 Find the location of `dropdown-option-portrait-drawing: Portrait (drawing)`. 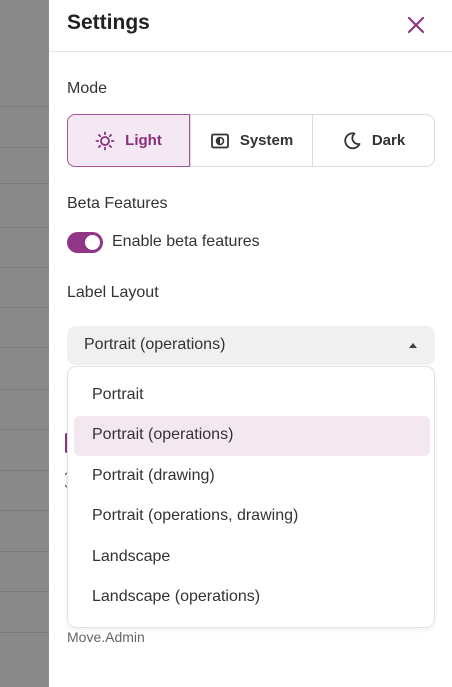

dropdown-option-portrait-drawing: Portrait (drawing) is located at coordinates (252, 477).